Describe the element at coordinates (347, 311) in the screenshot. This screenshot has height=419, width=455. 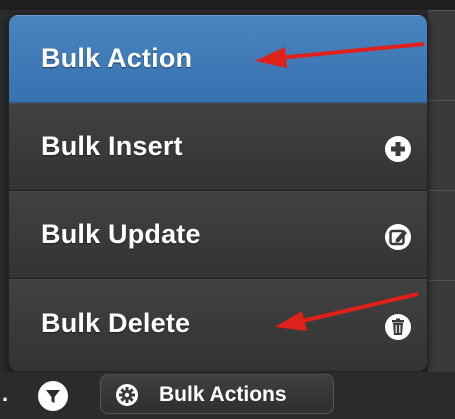
I see `arrow-to-bulk-delete` at that location.